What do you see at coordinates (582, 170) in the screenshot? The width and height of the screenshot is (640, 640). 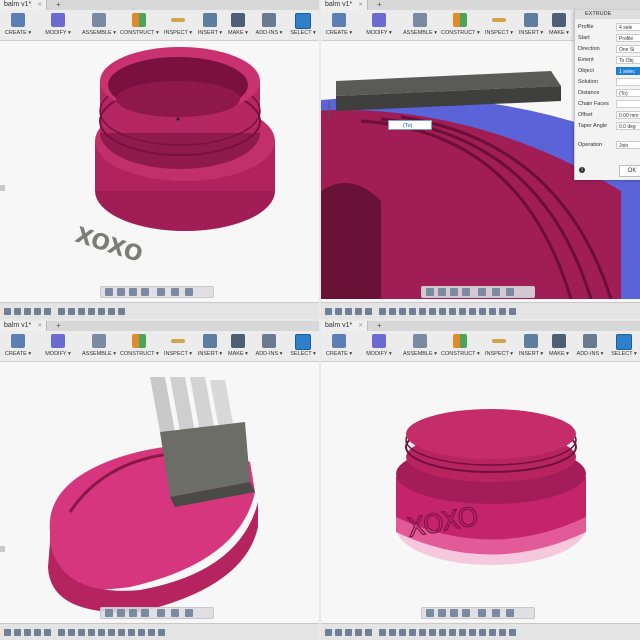 I see `info-icon: i` at bounding box center [582, 170].